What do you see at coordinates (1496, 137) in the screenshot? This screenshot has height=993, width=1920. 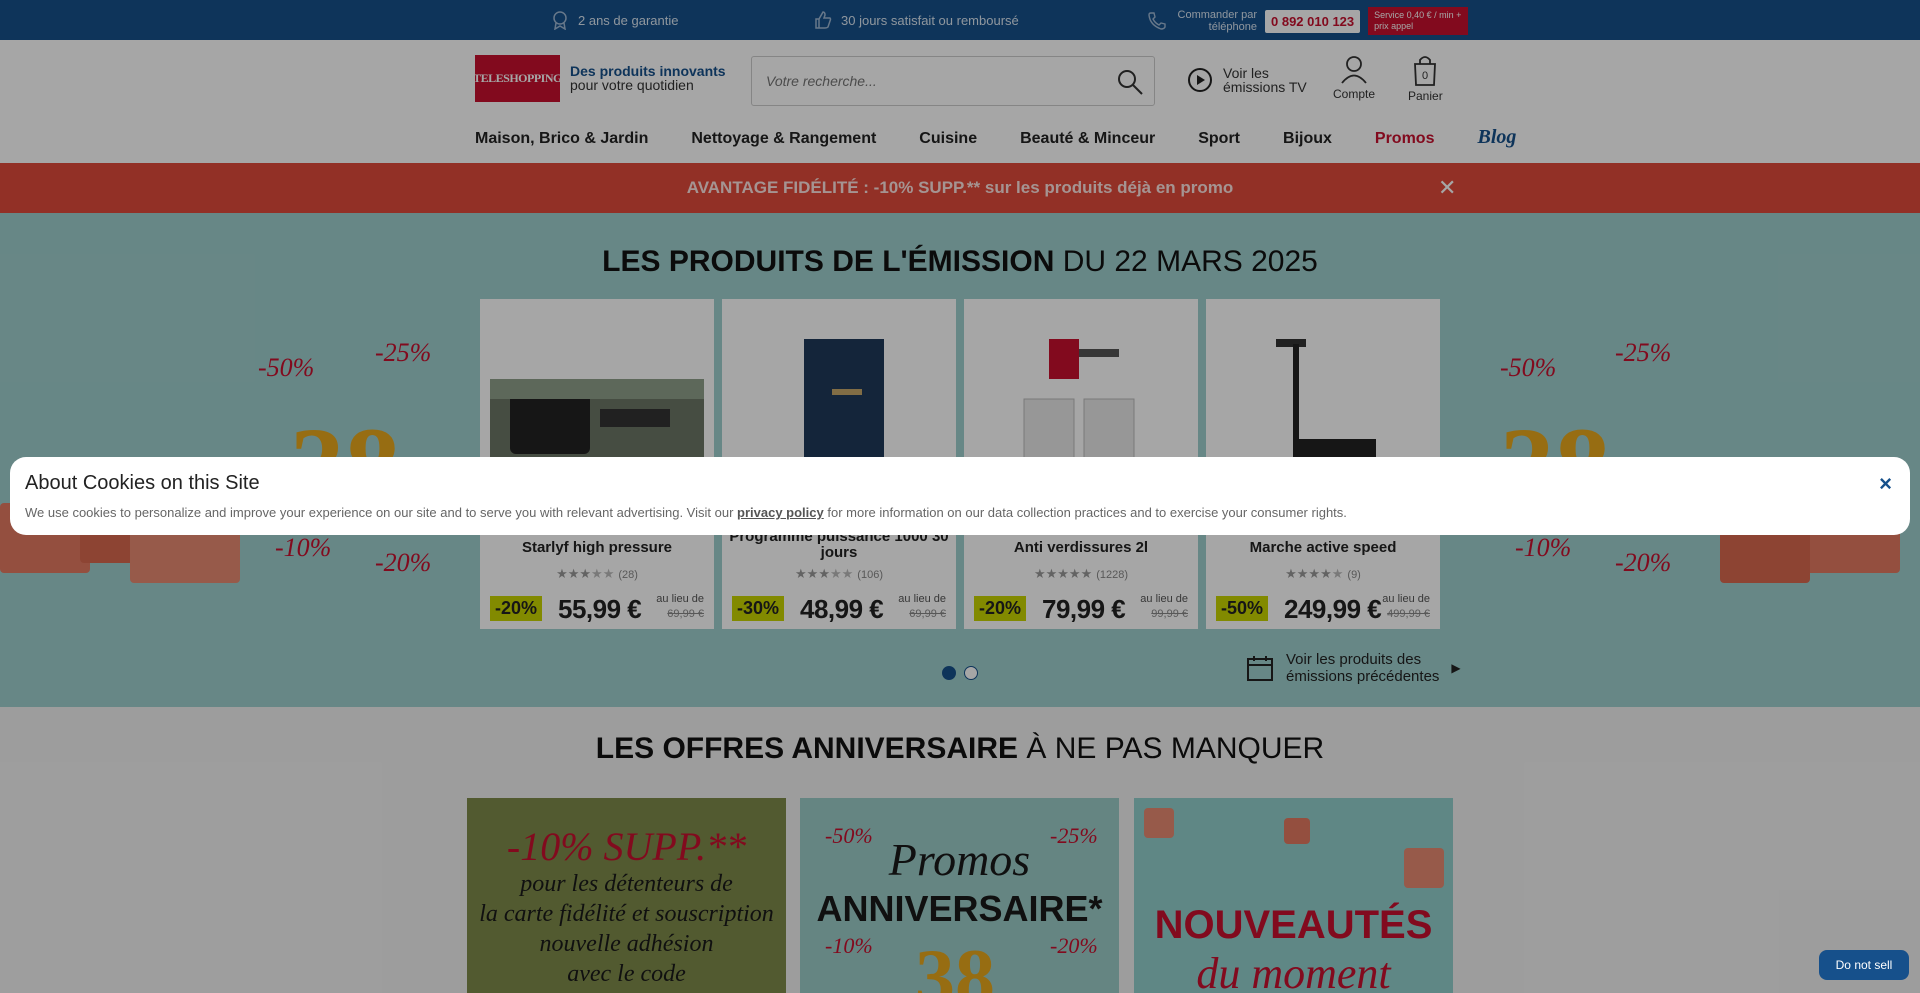 I see `nav-item-blog: Blog` at bounding box center [1496, 137].